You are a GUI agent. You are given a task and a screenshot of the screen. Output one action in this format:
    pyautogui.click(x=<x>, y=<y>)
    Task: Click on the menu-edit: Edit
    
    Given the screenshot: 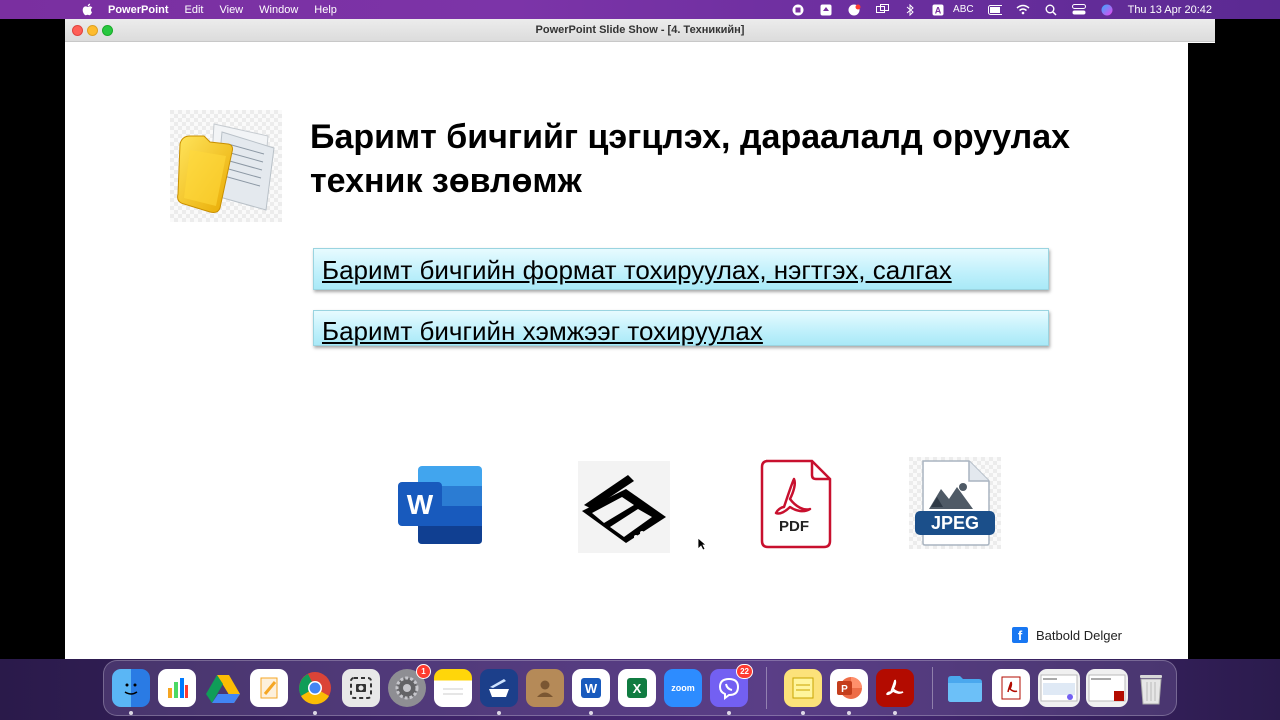 What is the action you would take?
    pyautogui.click(x=194, y=10)
    